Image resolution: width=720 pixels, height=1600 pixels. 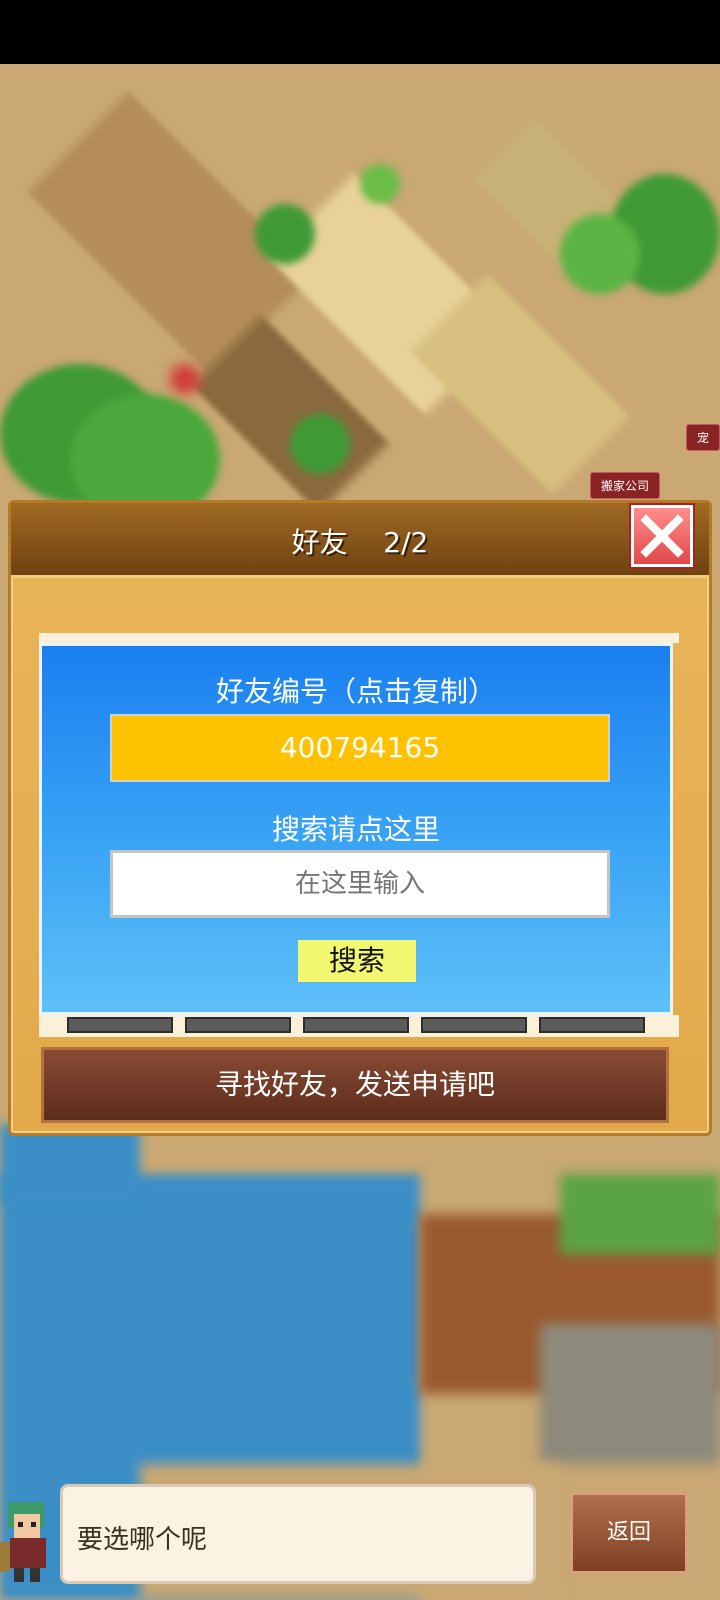 I want to click on friend-slot-row-top, so click(x=359, y=638).